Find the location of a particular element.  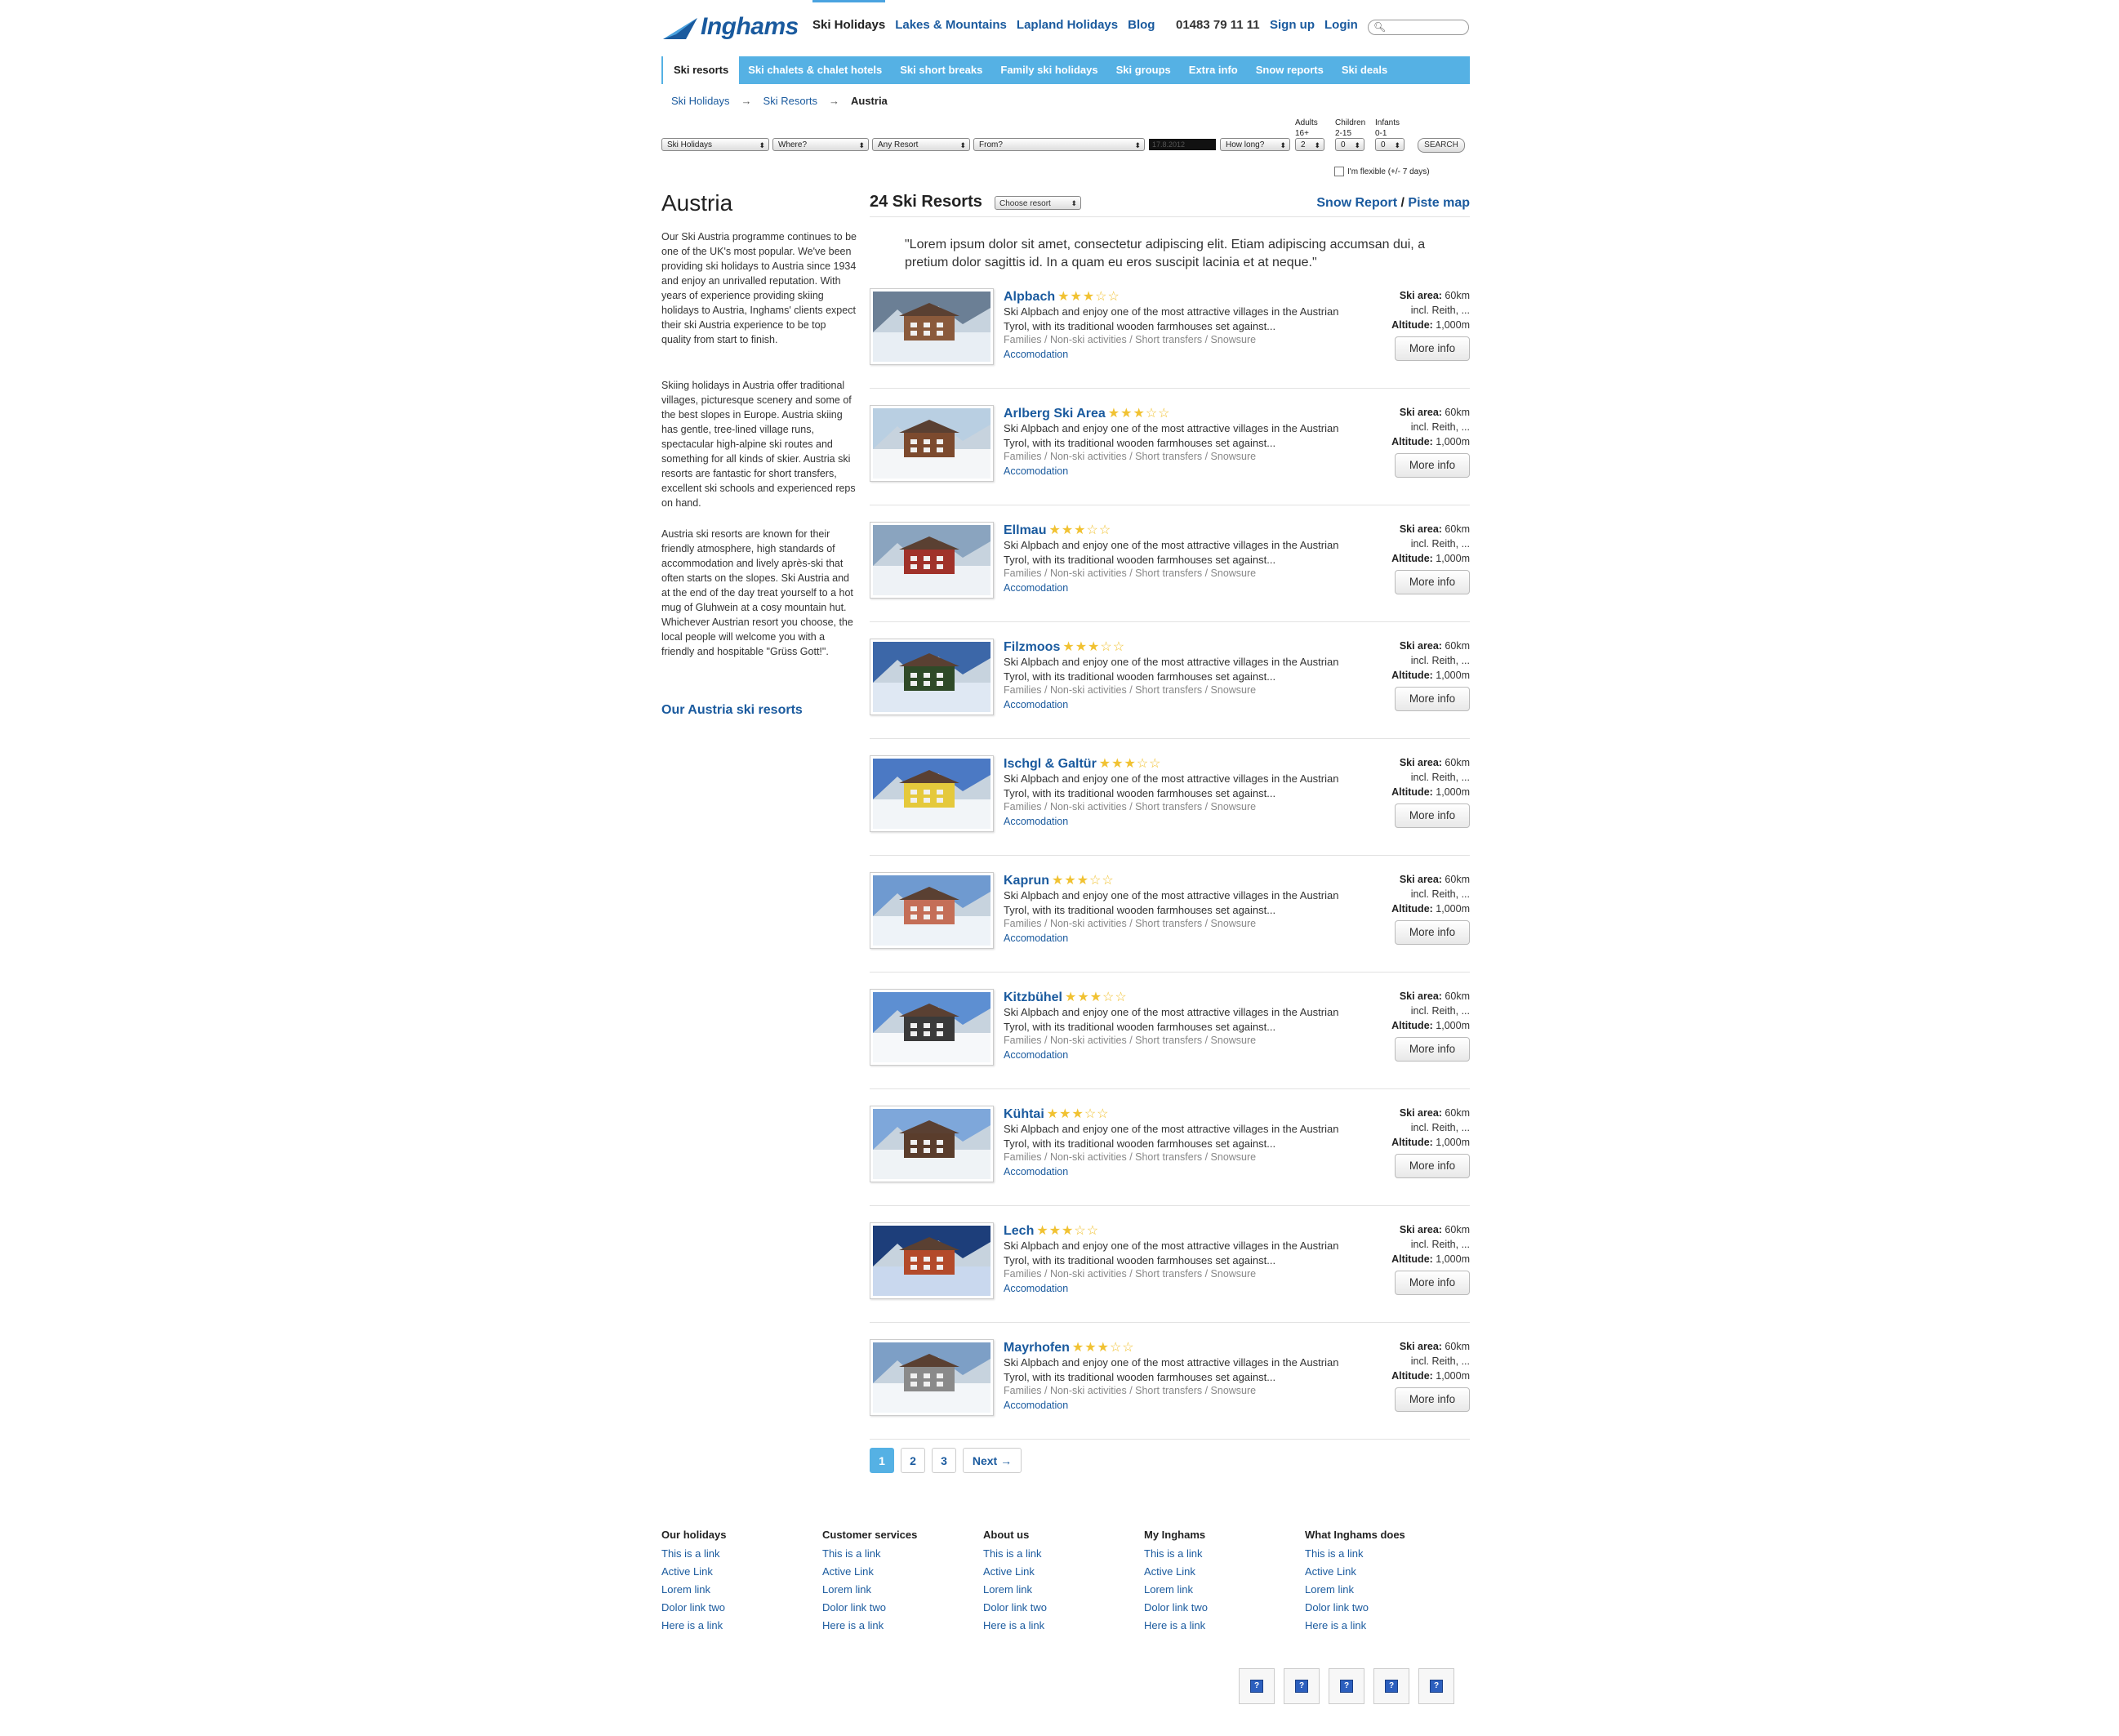

date-field: 17.8.2012 is located at coordinates (1183, 144).